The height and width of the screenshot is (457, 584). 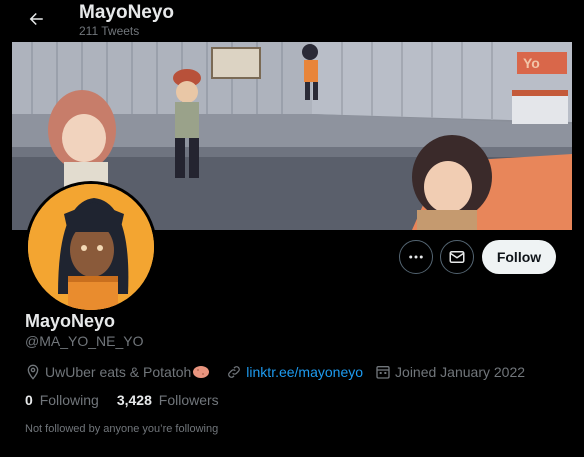 What do you see at coordinates (234, 372) in the screenshot?
I see `link-icon` at bounding box center [234, 372].